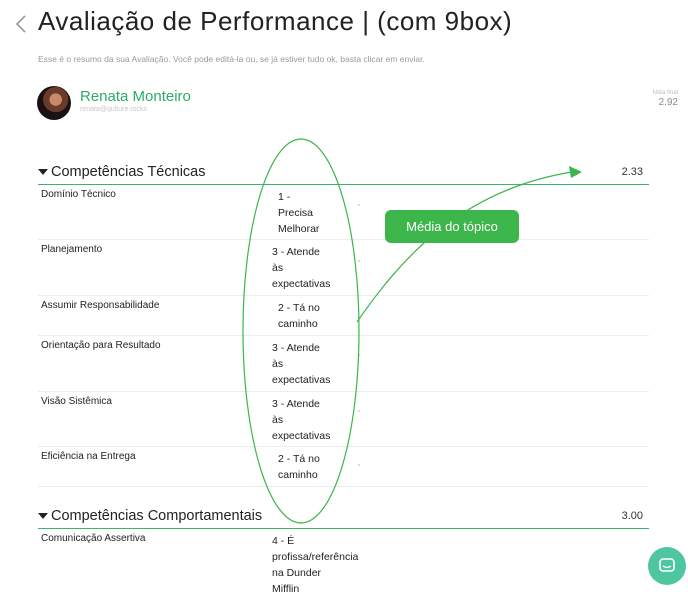  I want to click on chat-button, so click(667, 566).